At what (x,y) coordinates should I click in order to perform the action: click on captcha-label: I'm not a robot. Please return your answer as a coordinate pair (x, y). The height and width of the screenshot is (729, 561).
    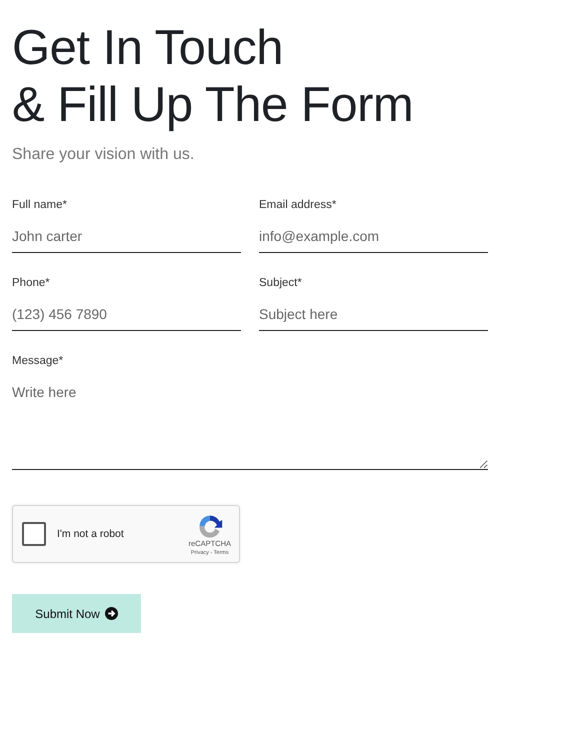
    Looking at the image, I should click on (90, 534).